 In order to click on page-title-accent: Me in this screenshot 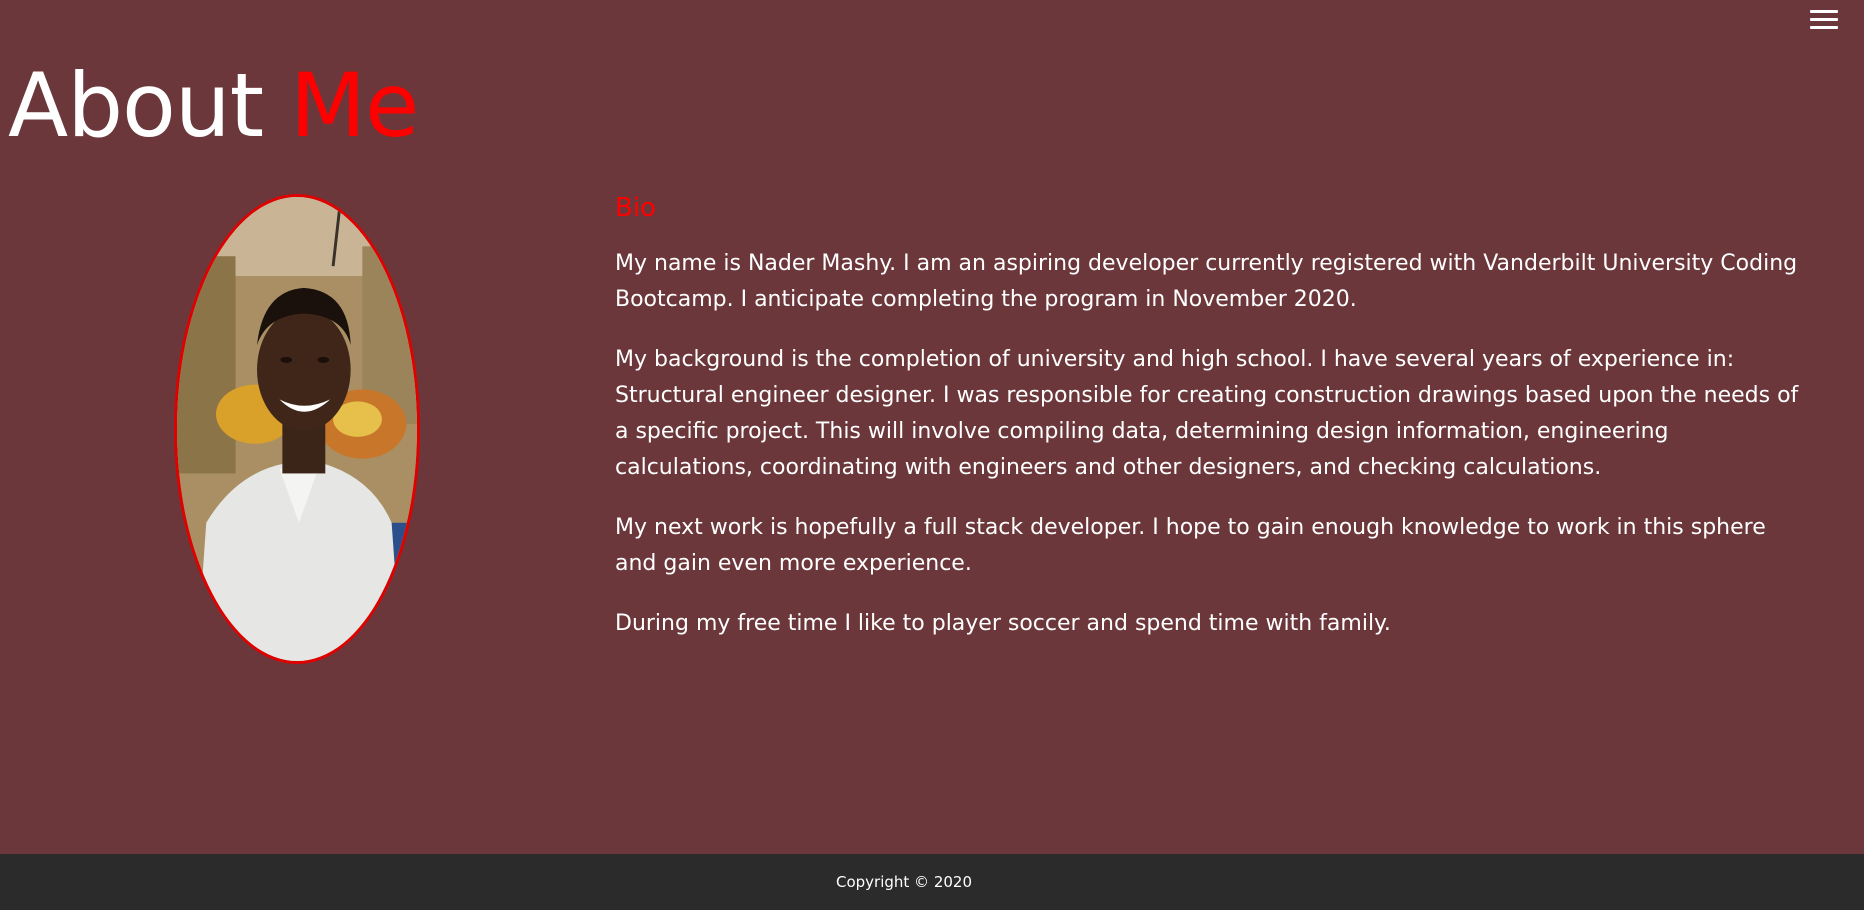, I will do `click(354, 105)`.